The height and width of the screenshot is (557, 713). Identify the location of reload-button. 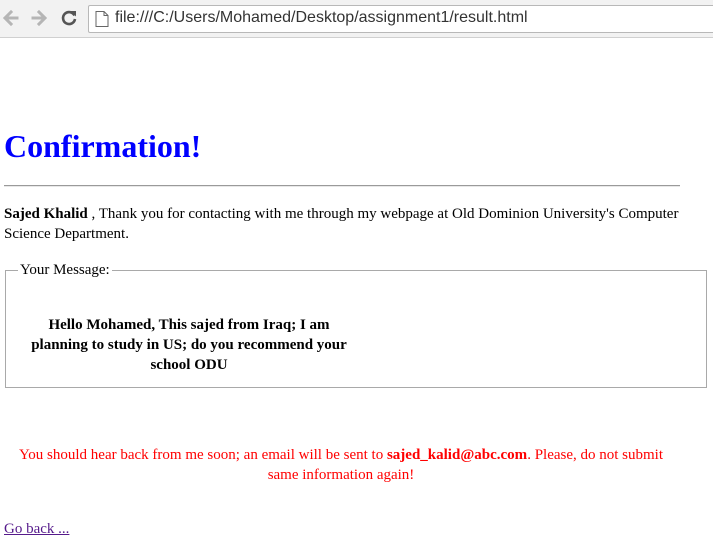
(69, 18).